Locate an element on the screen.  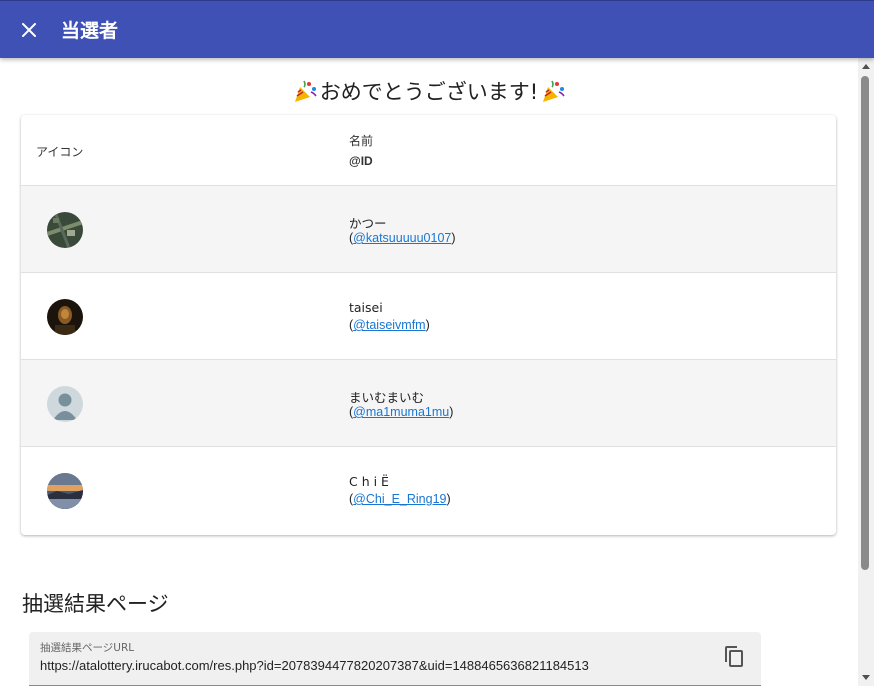
winner-id-link: @taiseivmfm is located at coordinates (389, 325).